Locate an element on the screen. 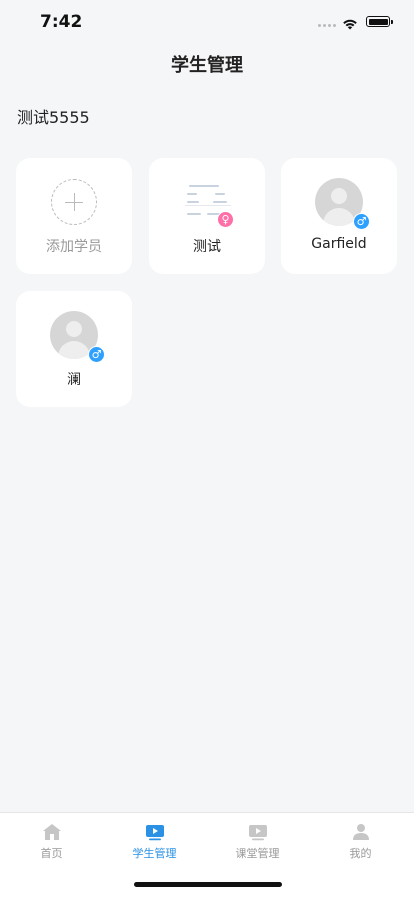  home-indicator is located at coordinates (208, 884).